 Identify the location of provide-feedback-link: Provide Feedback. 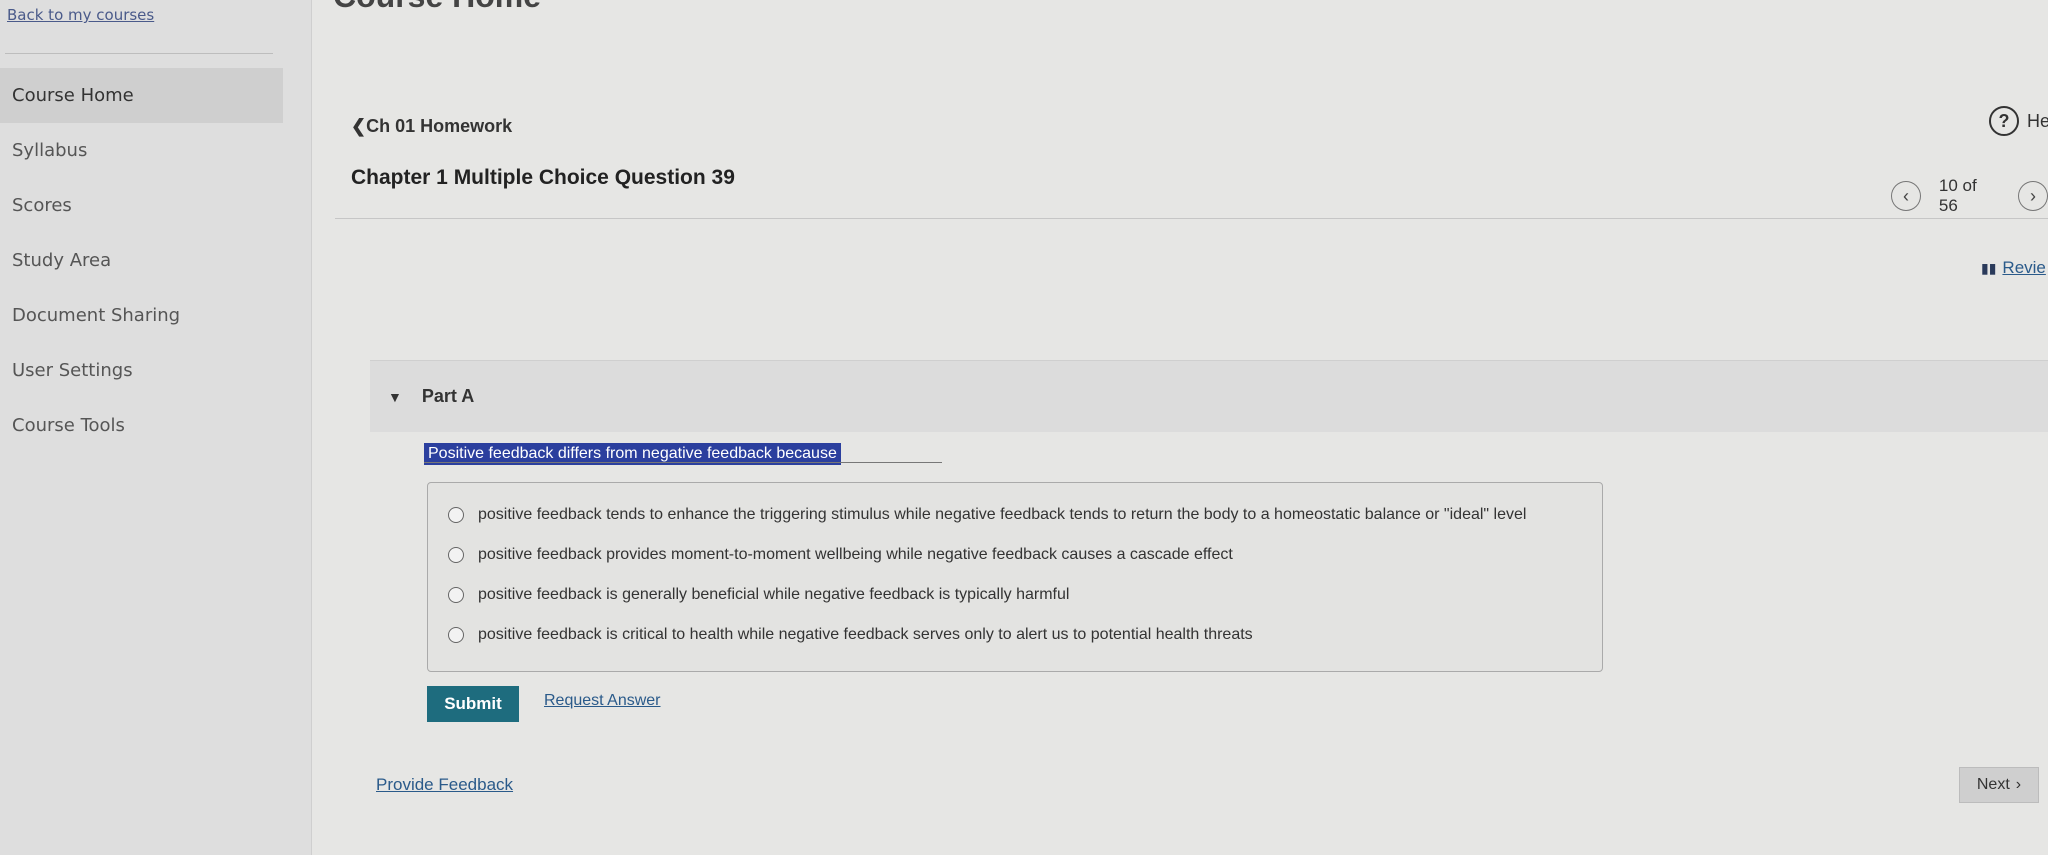
(444, 785).